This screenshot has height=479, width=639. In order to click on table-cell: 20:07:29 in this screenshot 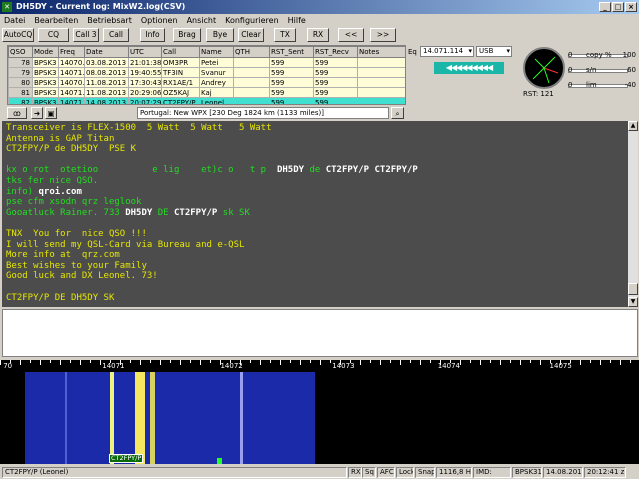, I will do `click(145, 100)`.